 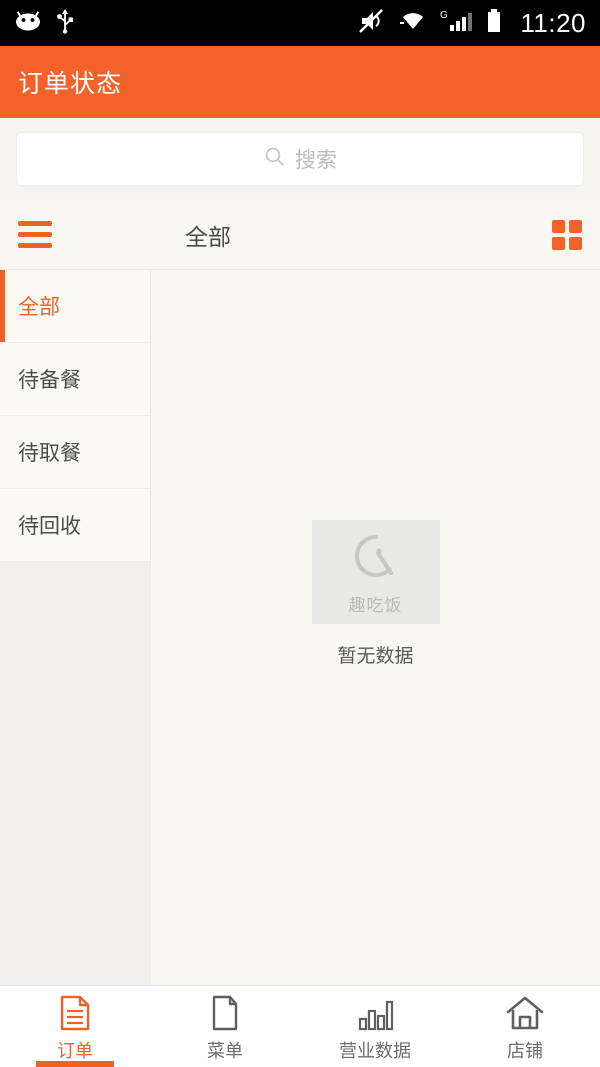 I want to click on current-filter-label: 全部, so click(x=208, y=236).